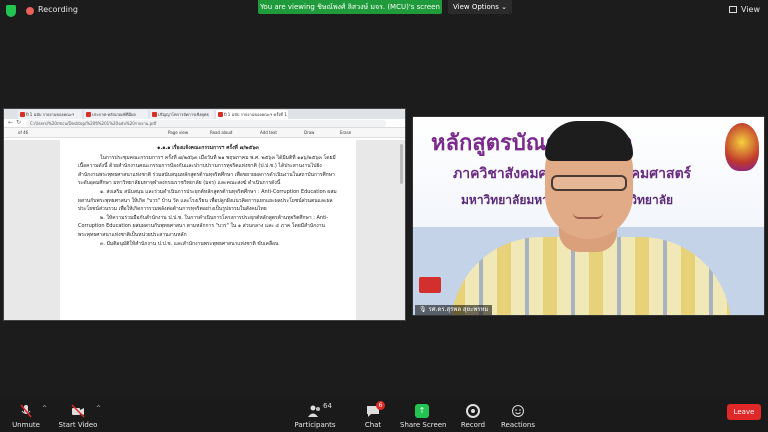 The height and width of the screenshot is (432, 768). I want to click on start-video-label: Start Video, so click(78, 425).